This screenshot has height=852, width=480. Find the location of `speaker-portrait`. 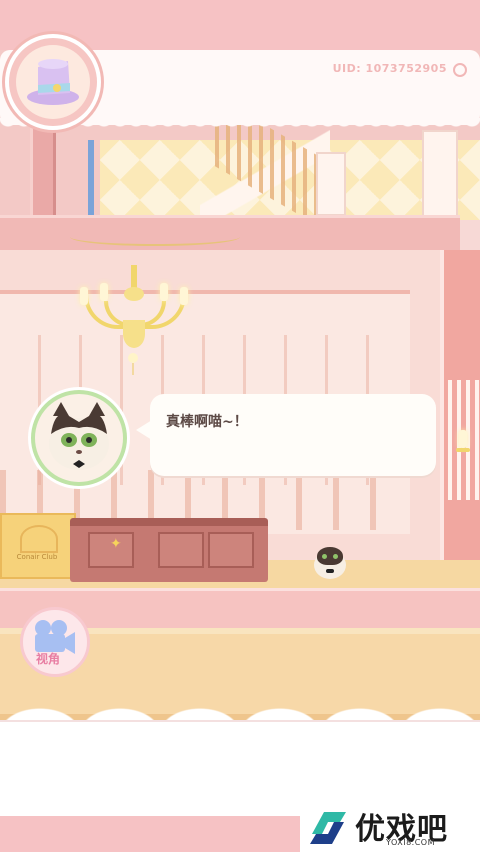

speaker-portrait is located at coordinates (79, 438).